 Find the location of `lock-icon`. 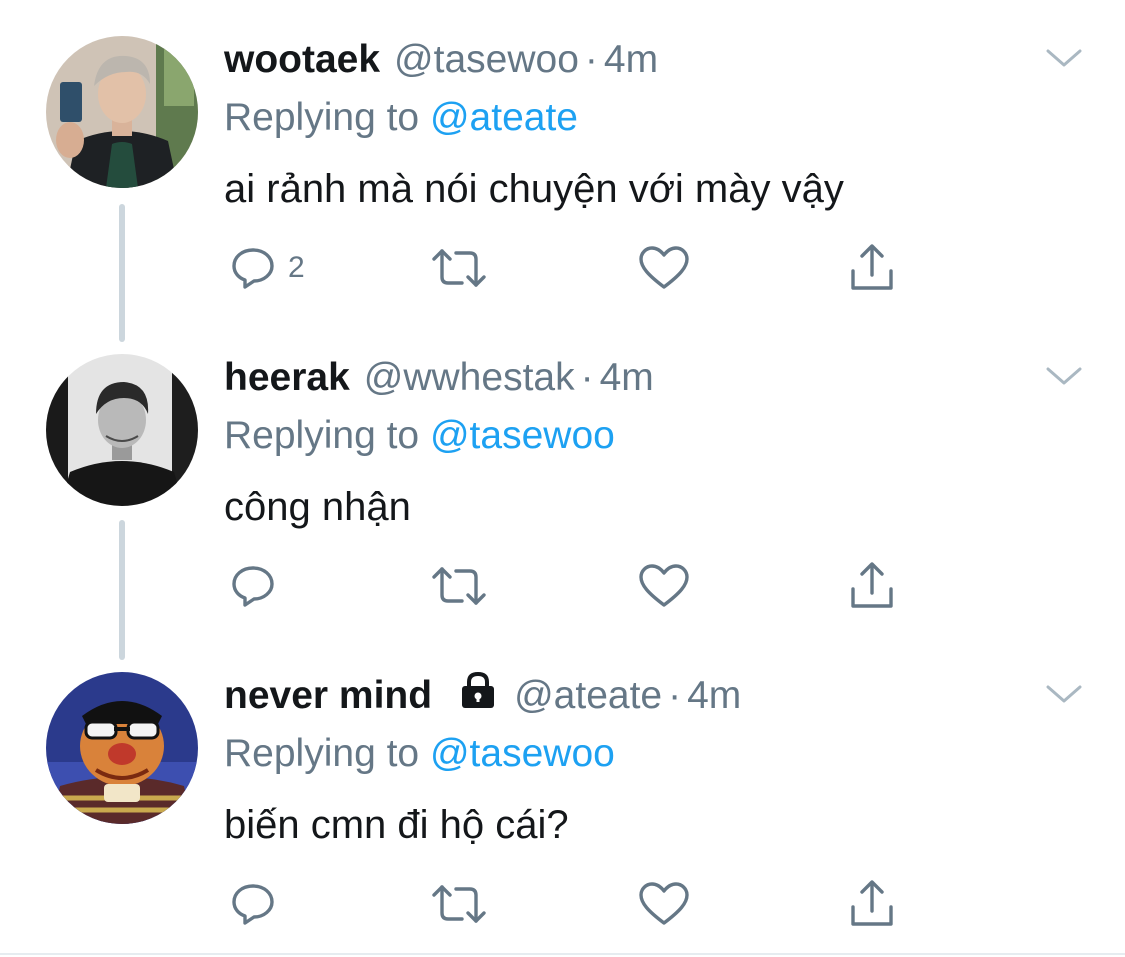

lock-icon is located at coordinates (478, 696).